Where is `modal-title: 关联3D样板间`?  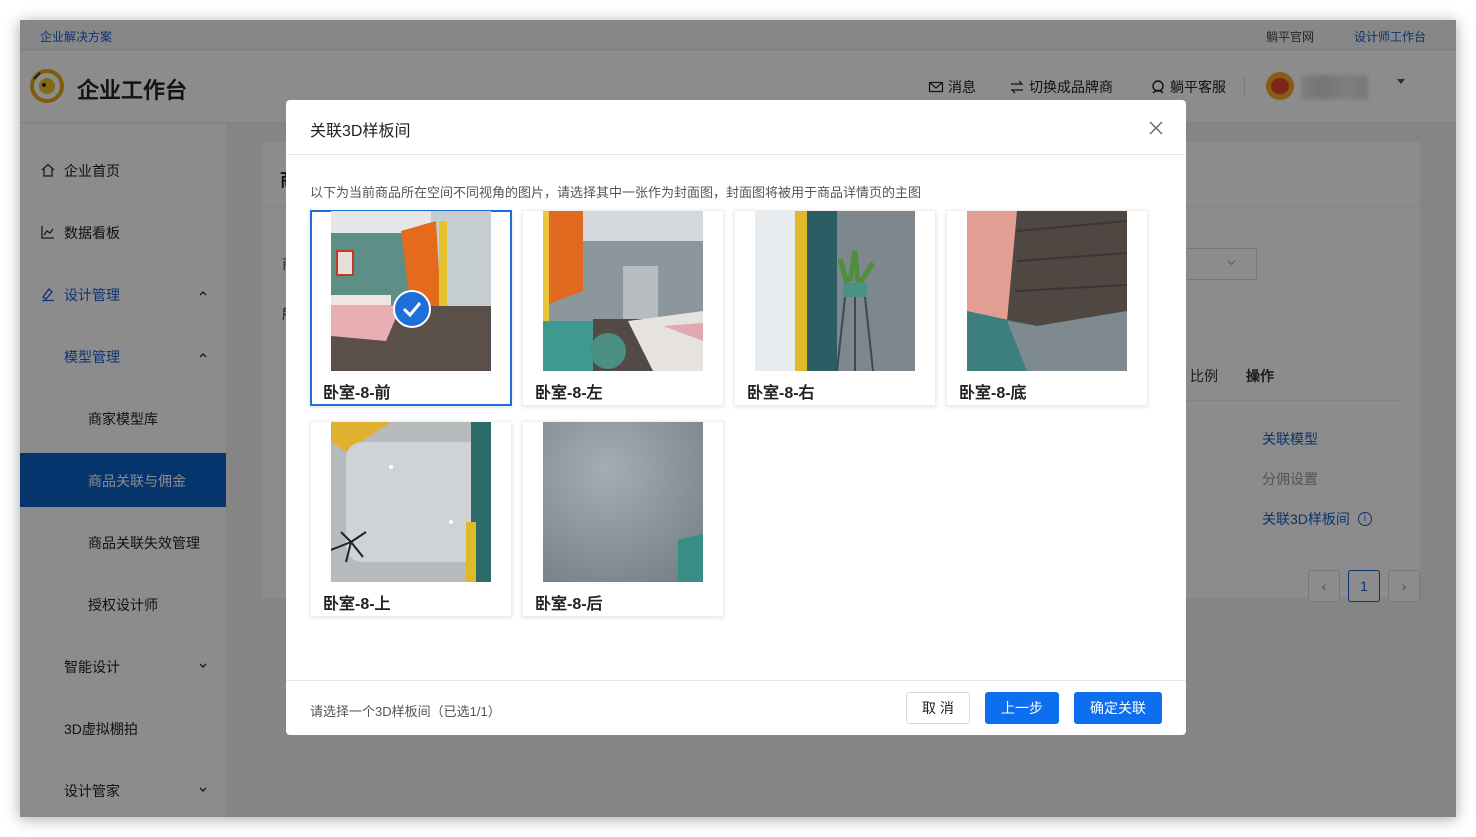
modal-title: 关联3D样板间 is located at coordinates (360, 131).